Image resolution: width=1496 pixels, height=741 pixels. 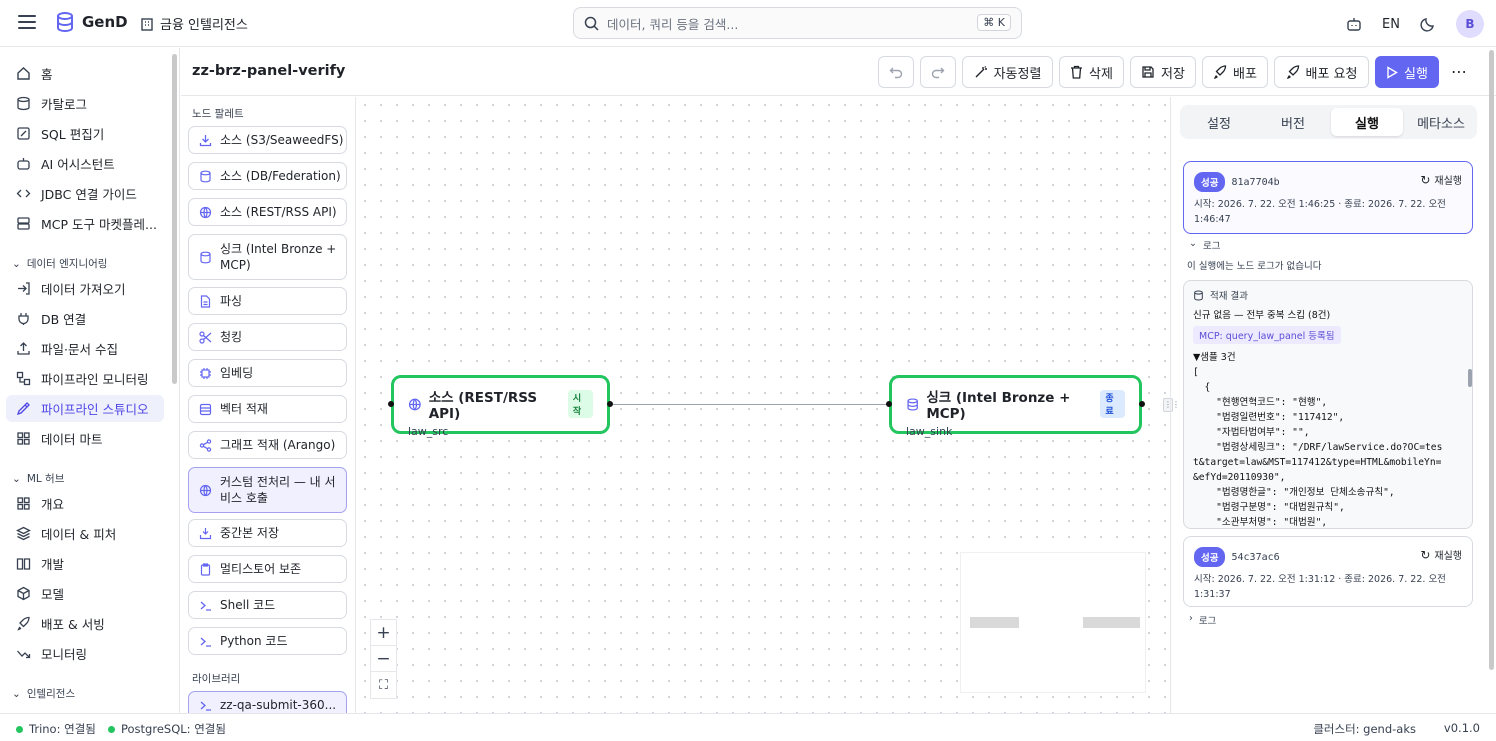 What do you see at coordinates (85, 103) in the screenshot?
I see `sidebar-item-catalog: 카탈로그` at bounding box center [85, 103].